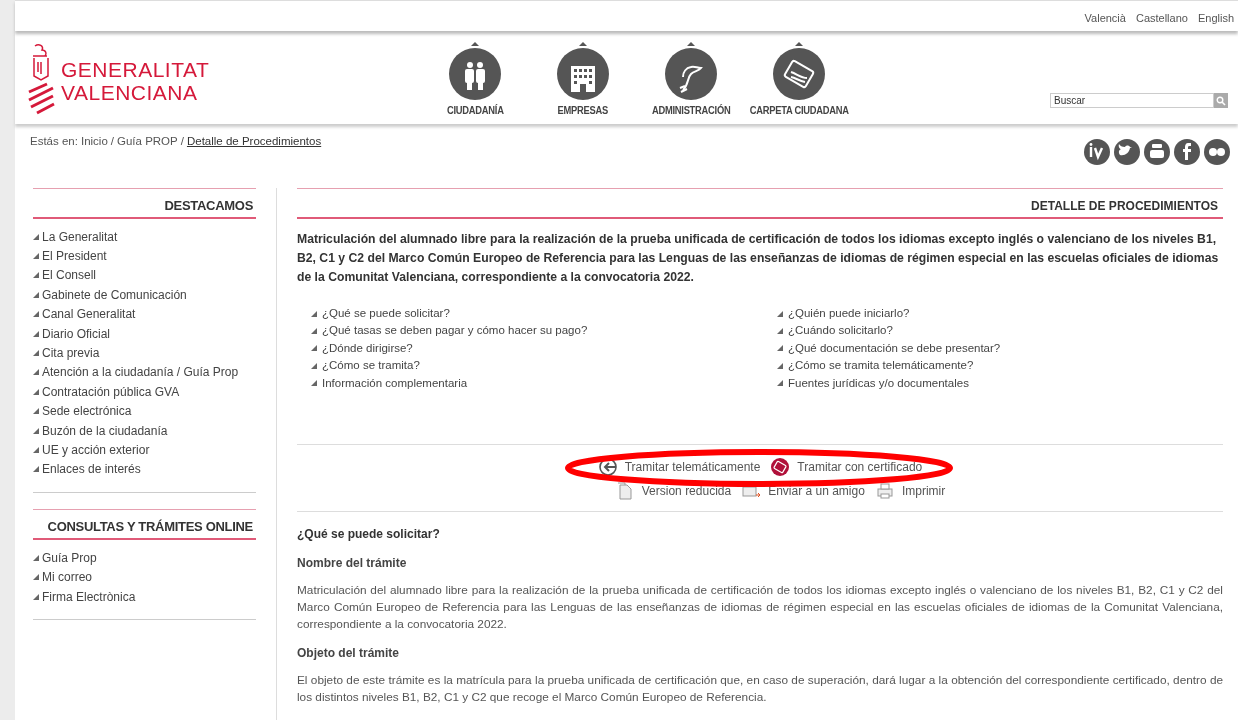  What do you see at coordinates (849, 314) in the screenshot?
I see `procedure-link: ¿Quién puede iniciarlo?` at bounding box center [849, 314].